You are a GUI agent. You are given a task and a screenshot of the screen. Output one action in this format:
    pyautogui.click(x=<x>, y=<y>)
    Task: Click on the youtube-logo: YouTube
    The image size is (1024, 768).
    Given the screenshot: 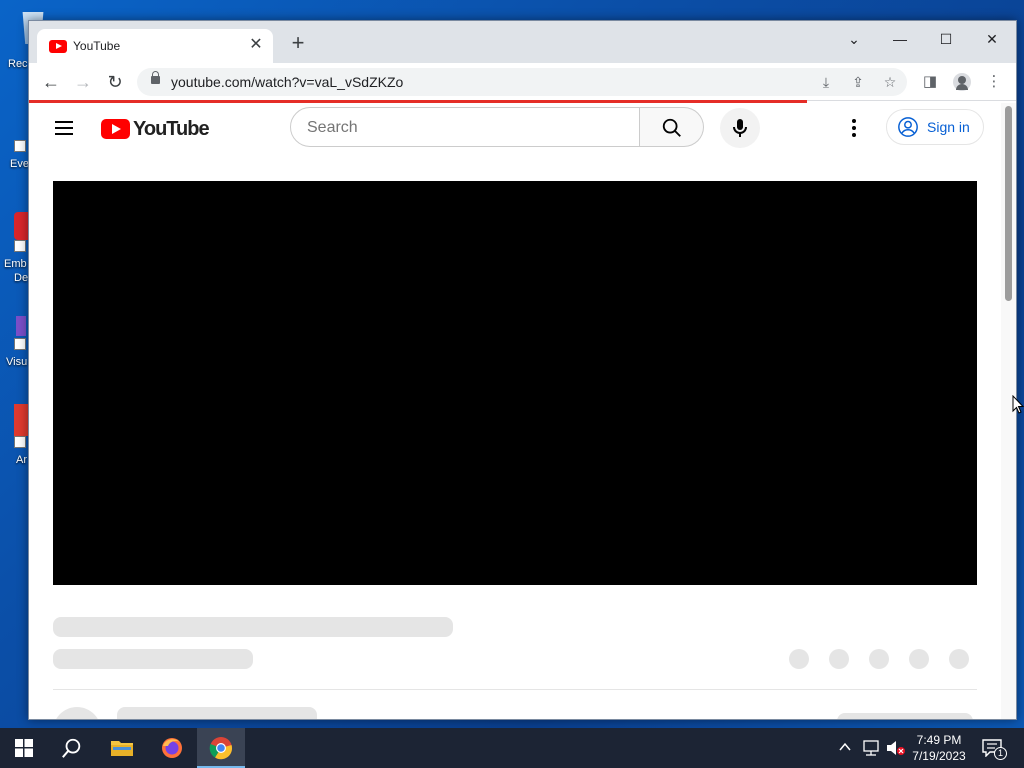 What is the action you would take?
    pyautogui.click(x=155, y=129)
    